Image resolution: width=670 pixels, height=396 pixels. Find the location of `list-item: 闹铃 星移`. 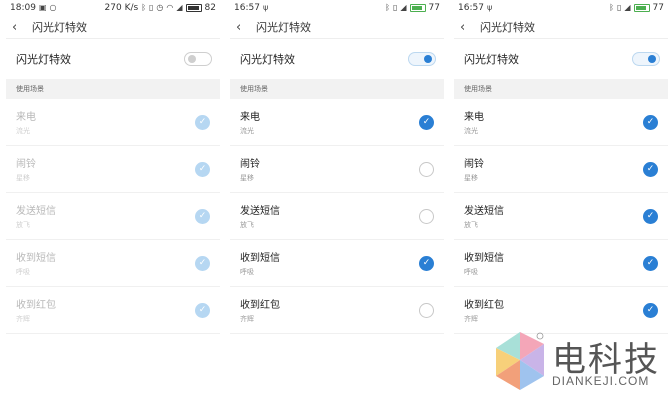

list-item: 闹铃 星移 is located at coordinates (337, 169).